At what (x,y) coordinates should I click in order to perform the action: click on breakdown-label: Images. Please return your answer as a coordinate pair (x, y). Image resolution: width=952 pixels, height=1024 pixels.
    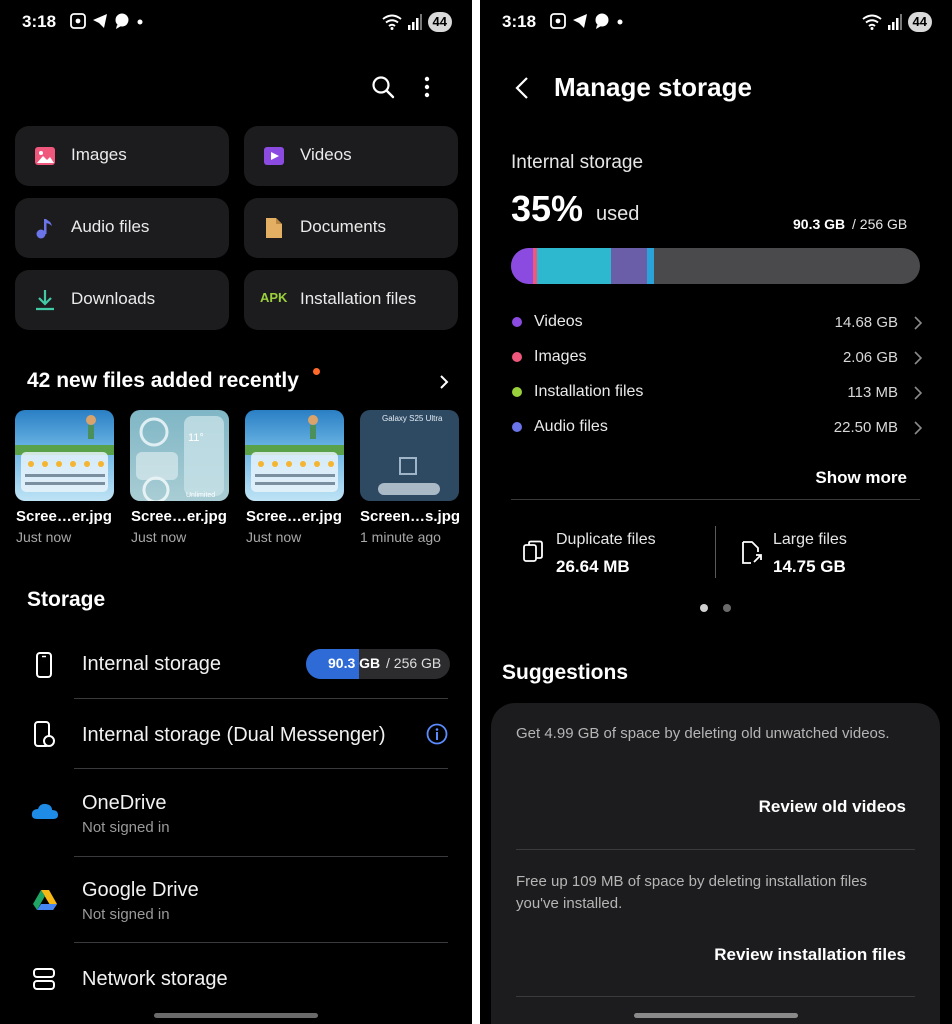
    Looking at the image, I should click on (560, 356).